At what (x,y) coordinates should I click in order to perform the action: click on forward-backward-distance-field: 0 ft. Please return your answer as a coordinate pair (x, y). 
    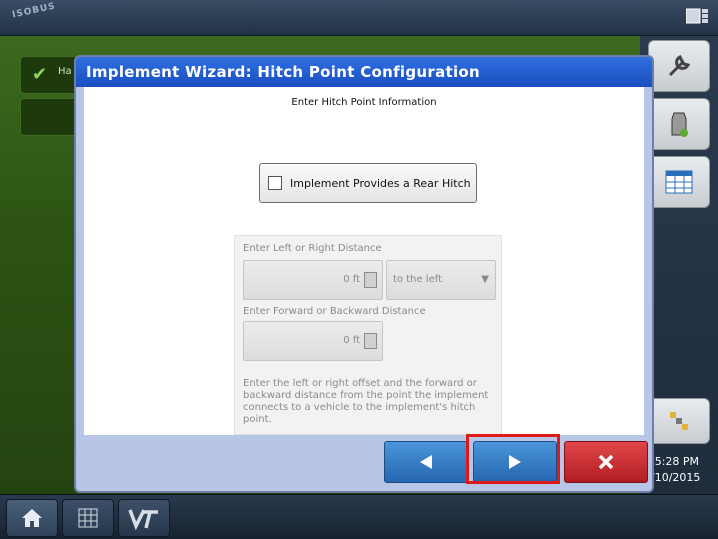
    Looking at the image, I should click on (313, 341).